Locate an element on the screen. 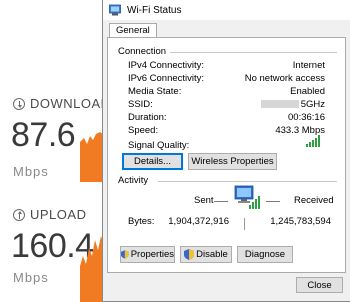 The width and height of the screenshot is (350, 302). download-label: DOWNLOAD is located at coordinates (62, 103).